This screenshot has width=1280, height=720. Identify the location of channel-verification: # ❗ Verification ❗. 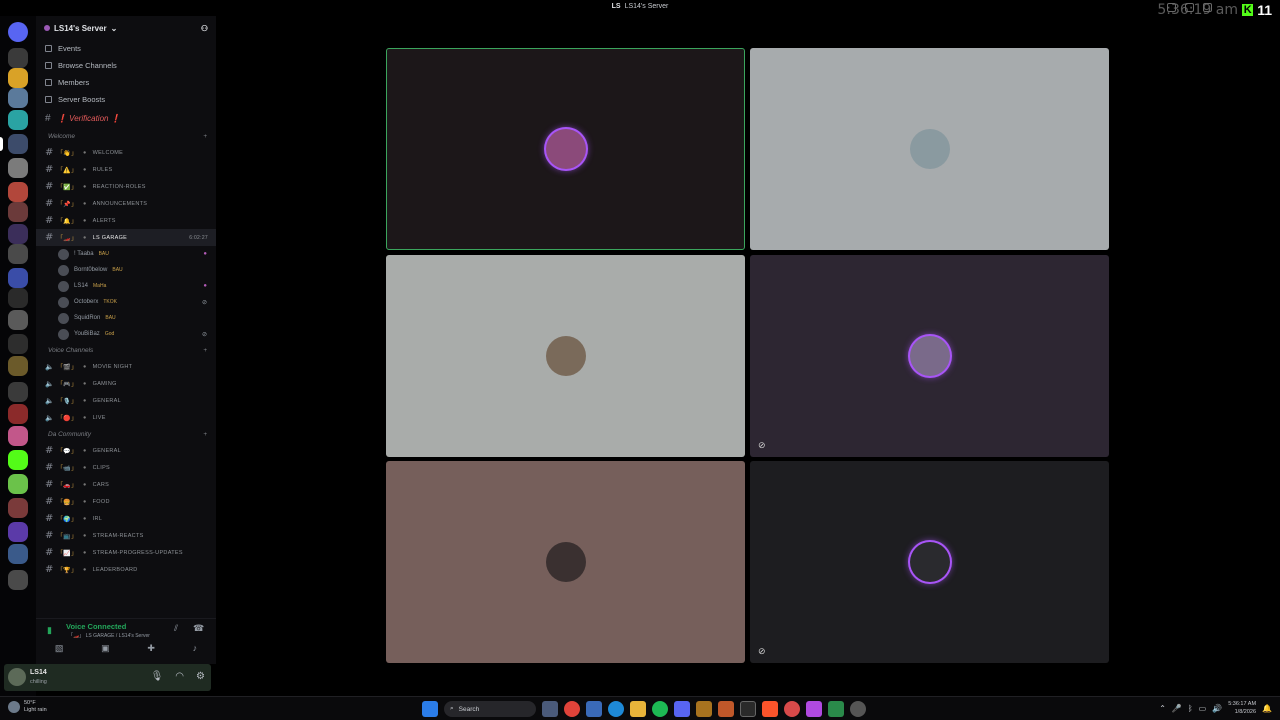
(126, 118).